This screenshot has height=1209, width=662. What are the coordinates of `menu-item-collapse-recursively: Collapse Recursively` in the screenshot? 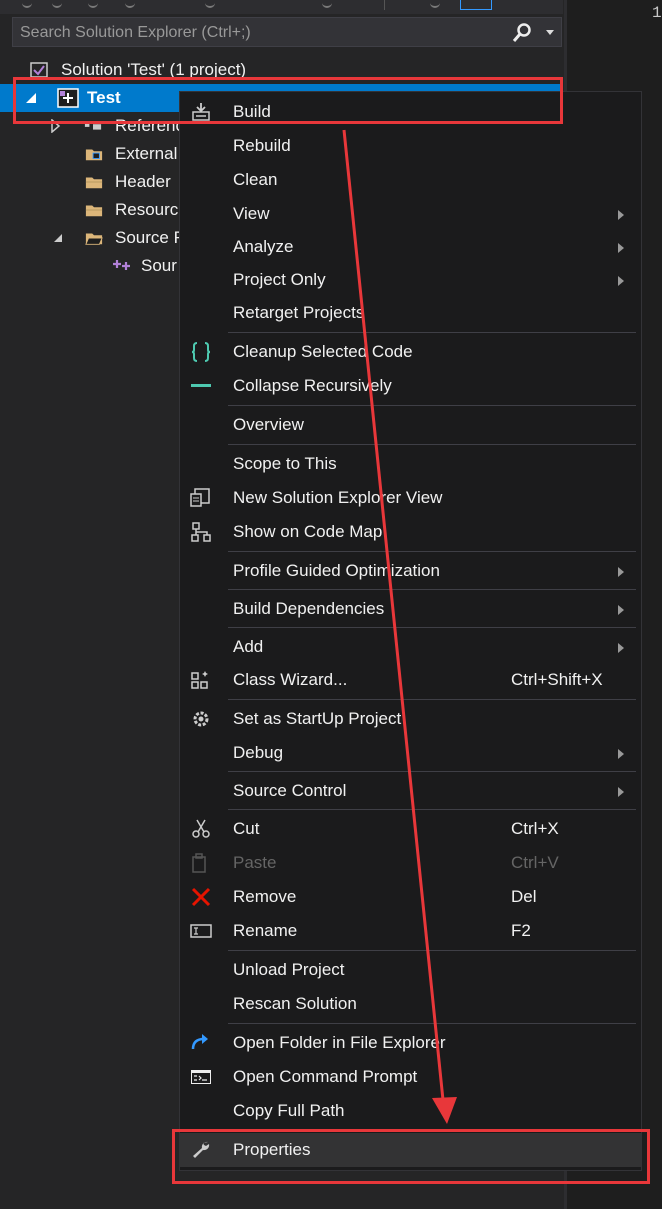 It's located at (410, 386).